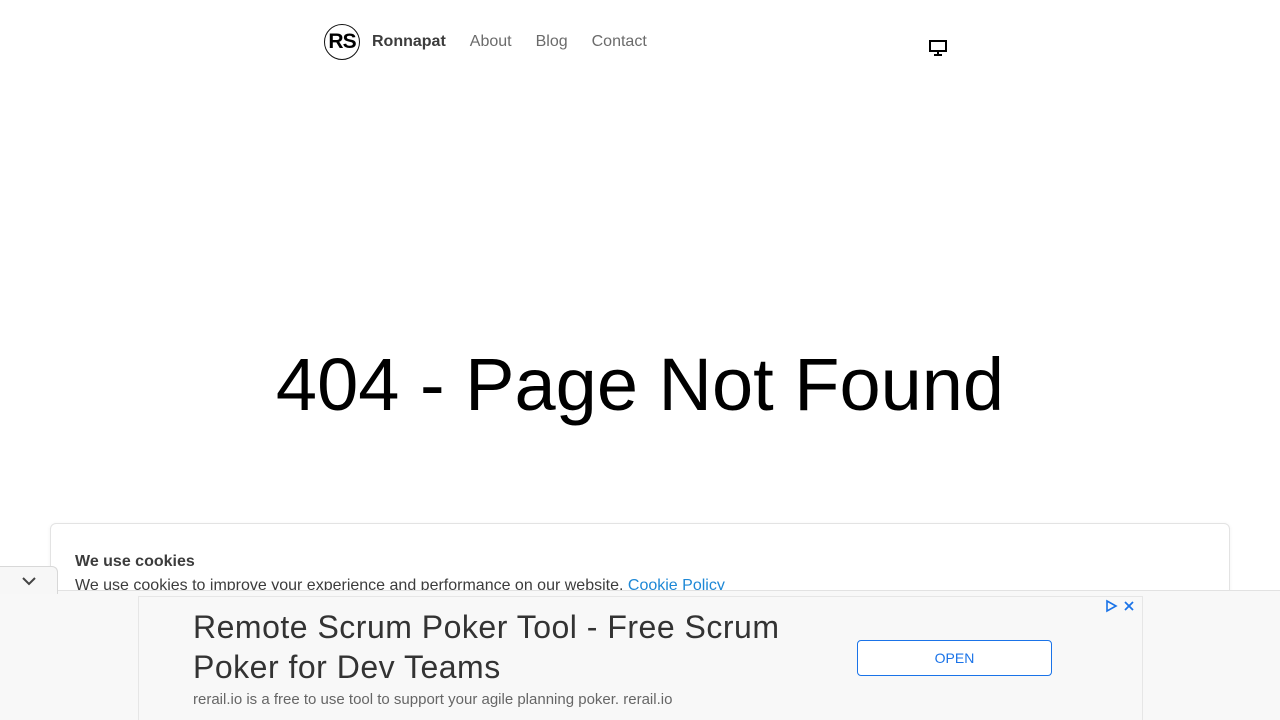 This screenshot has height=720, width=1280. What do you see at coordinates (491, 42) in the screenshot?
I see `nav-link-about: About` at bounding box center [491, 42].